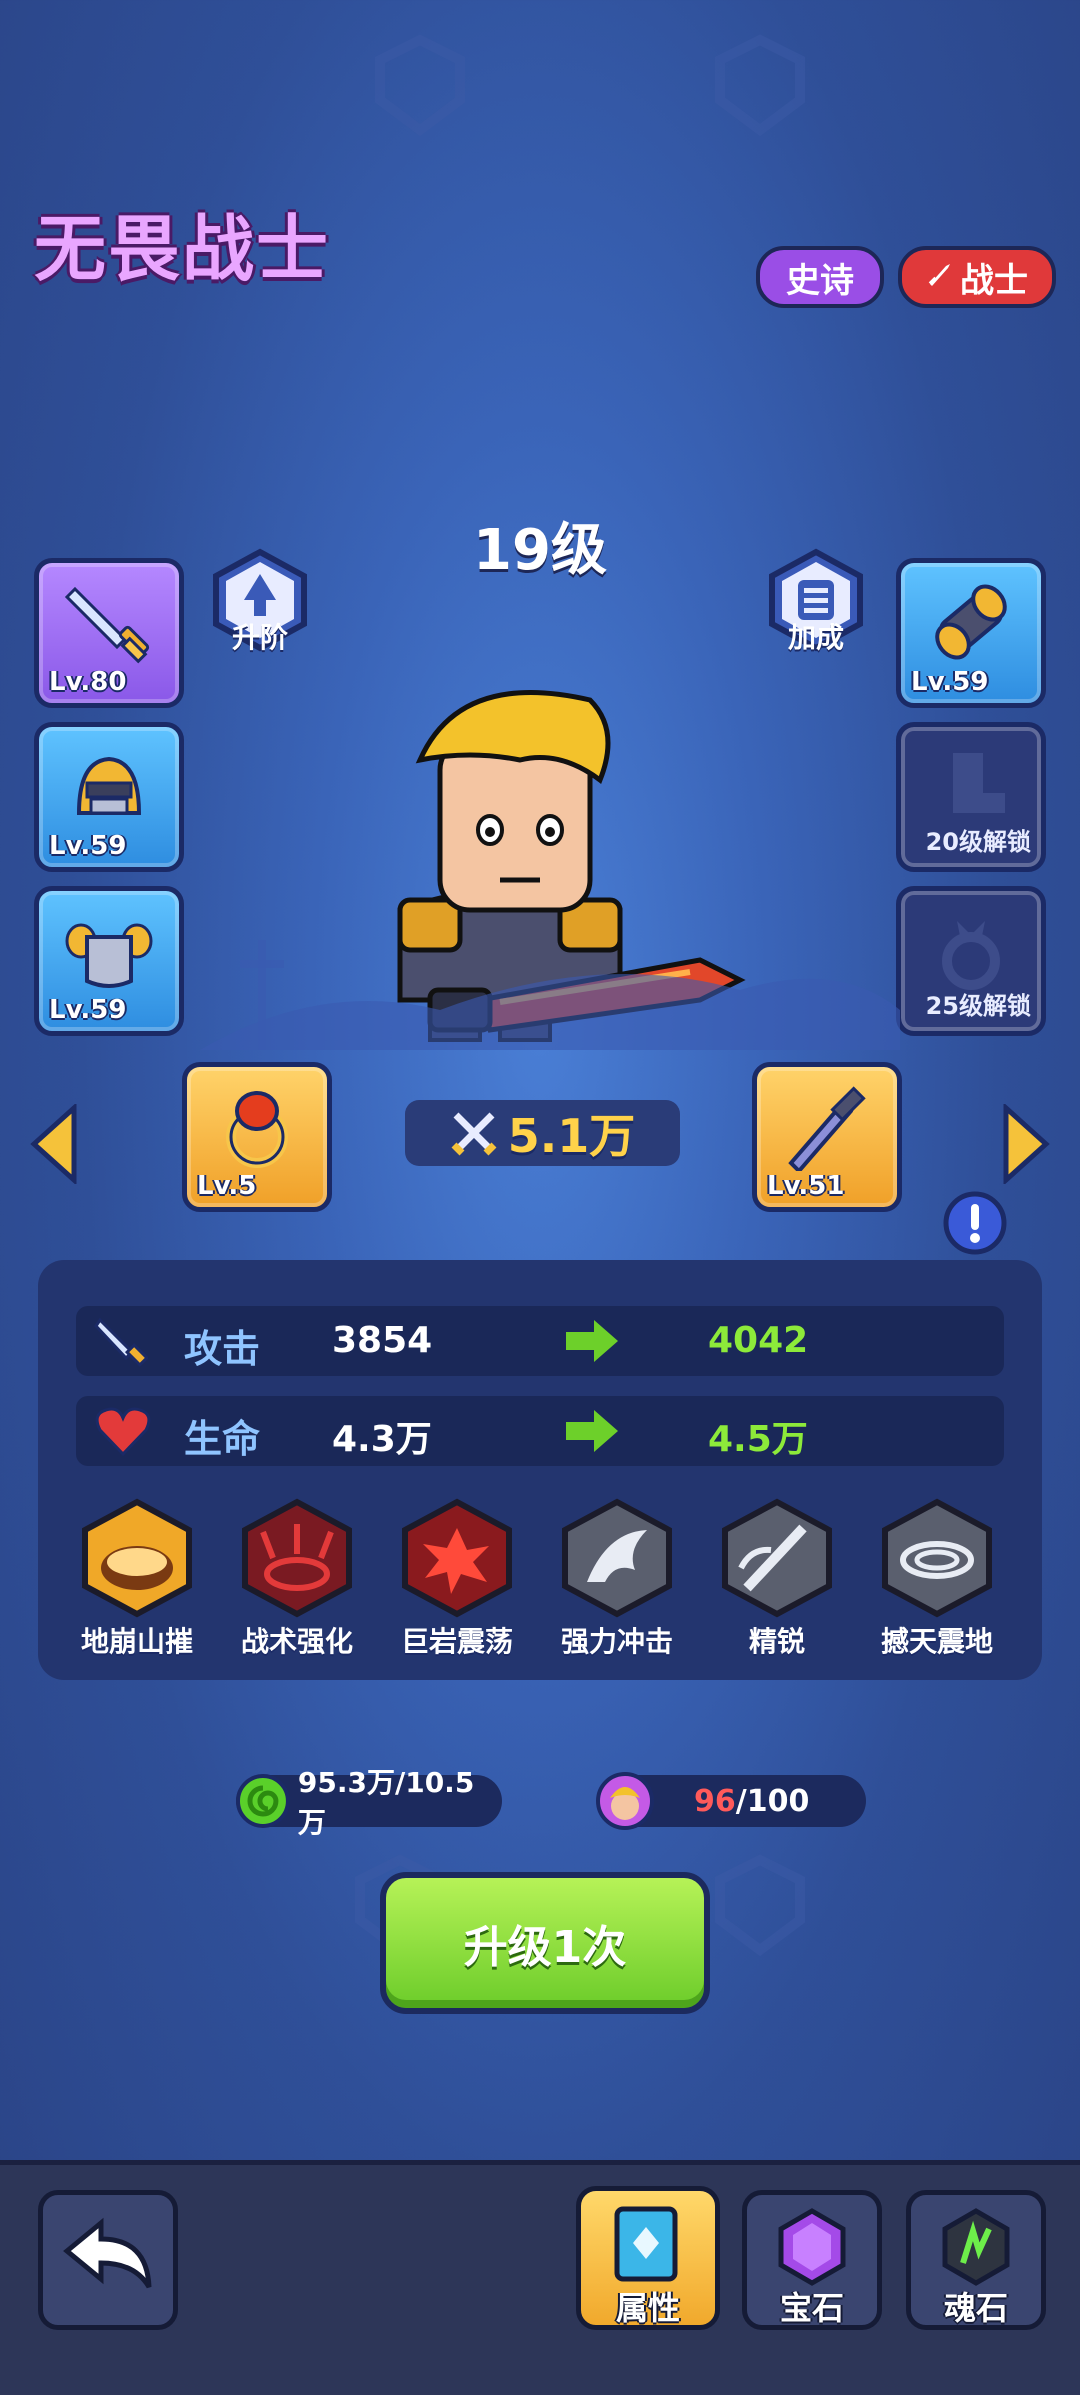  Describe the element at coordinates (827, 1128) in the screenshot. I see `greatsword-icon` at that location.